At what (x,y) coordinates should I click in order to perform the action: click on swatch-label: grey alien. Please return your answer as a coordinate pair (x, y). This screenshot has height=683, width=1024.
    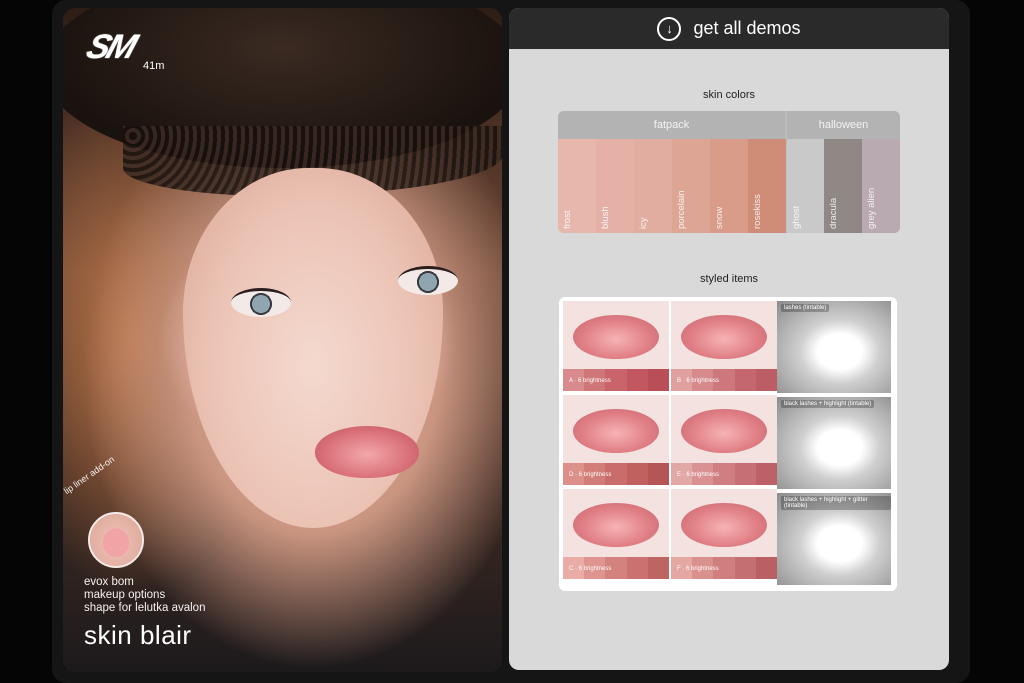
    Looking at the image, I should click on (871, 208).